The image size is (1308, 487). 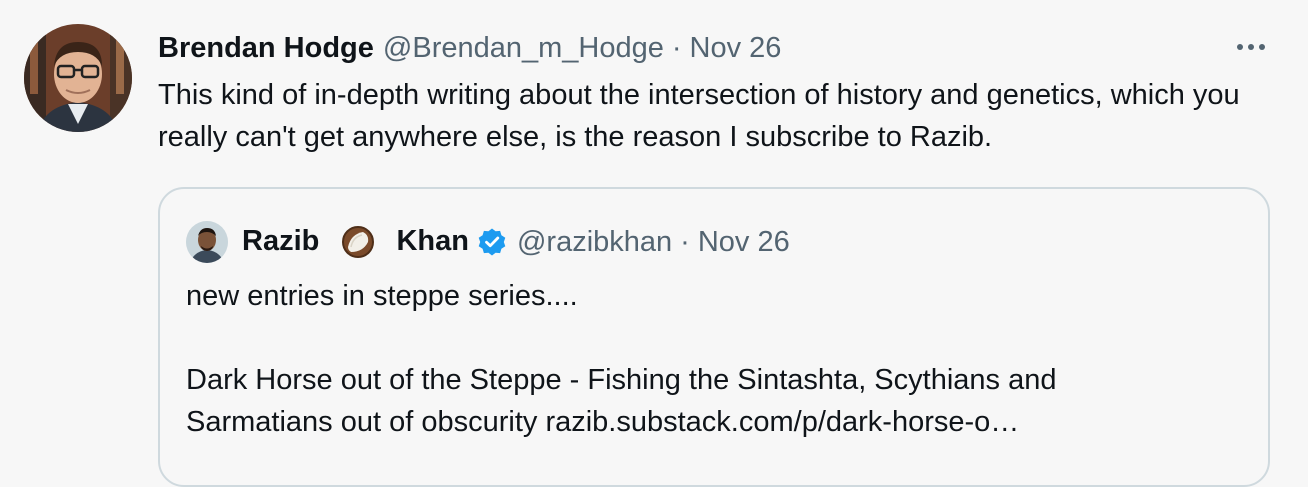 What do you see at coordinates (744, 242) in the screenshot?
I see `quoted-tweet-date: Nov 26` at bounding box center [744, 242].